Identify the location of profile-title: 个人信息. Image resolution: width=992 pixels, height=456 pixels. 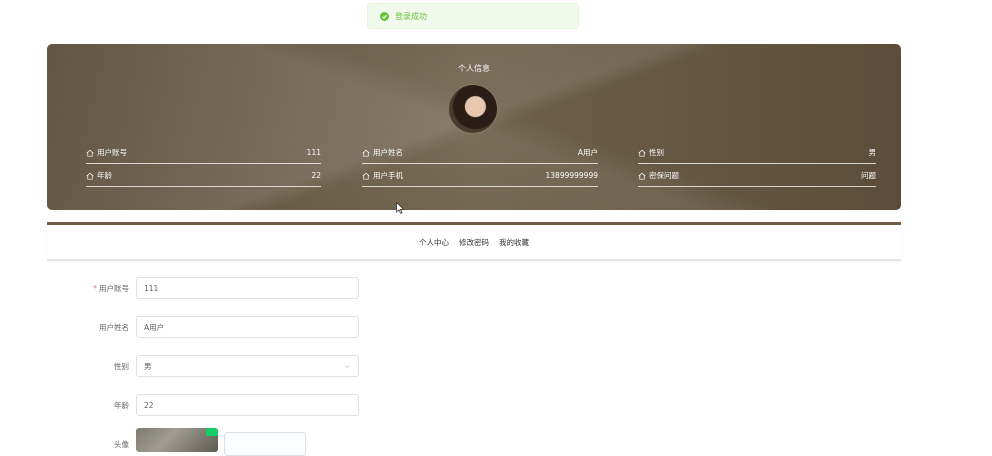
(474, 68).